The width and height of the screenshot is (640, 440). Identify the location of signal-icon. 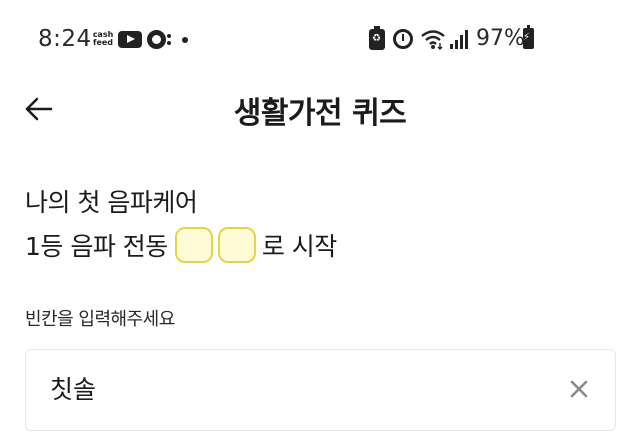
(459, 39).